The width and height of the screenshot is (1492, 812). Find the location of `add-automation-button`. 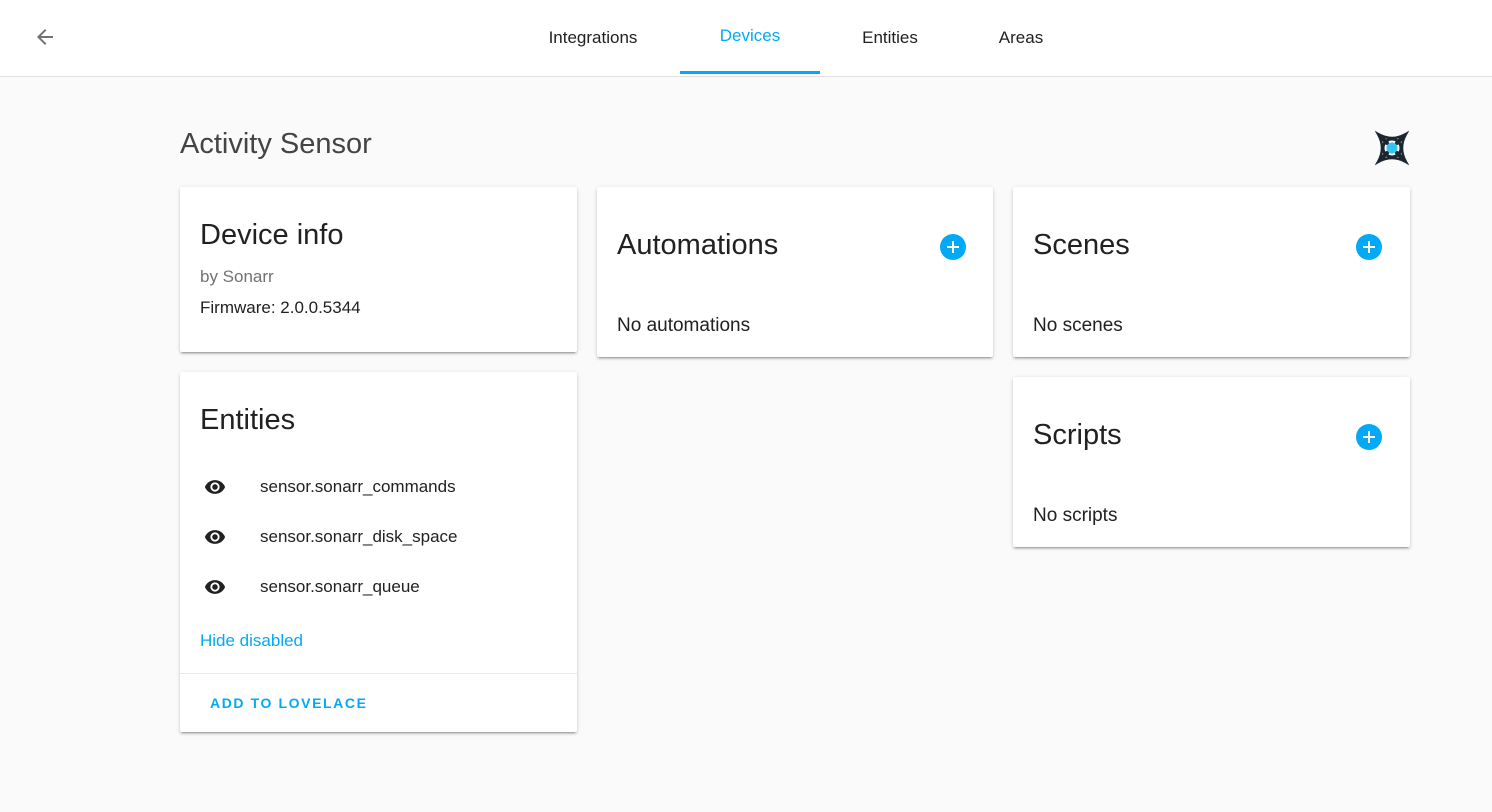

add-automation-button is located at coordinates (953, 247).